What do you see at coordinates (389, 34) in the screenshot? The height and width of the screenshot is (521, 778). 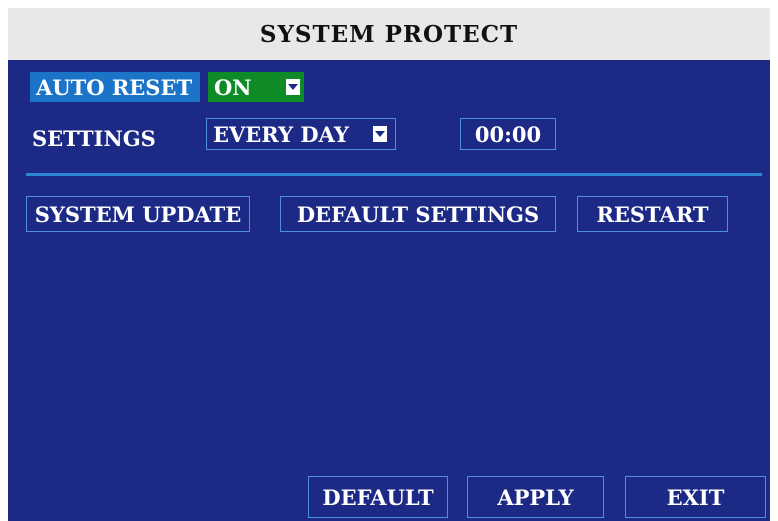 I see `page-title: SYSTEM PROTECT` at bounding box center [389, 34].